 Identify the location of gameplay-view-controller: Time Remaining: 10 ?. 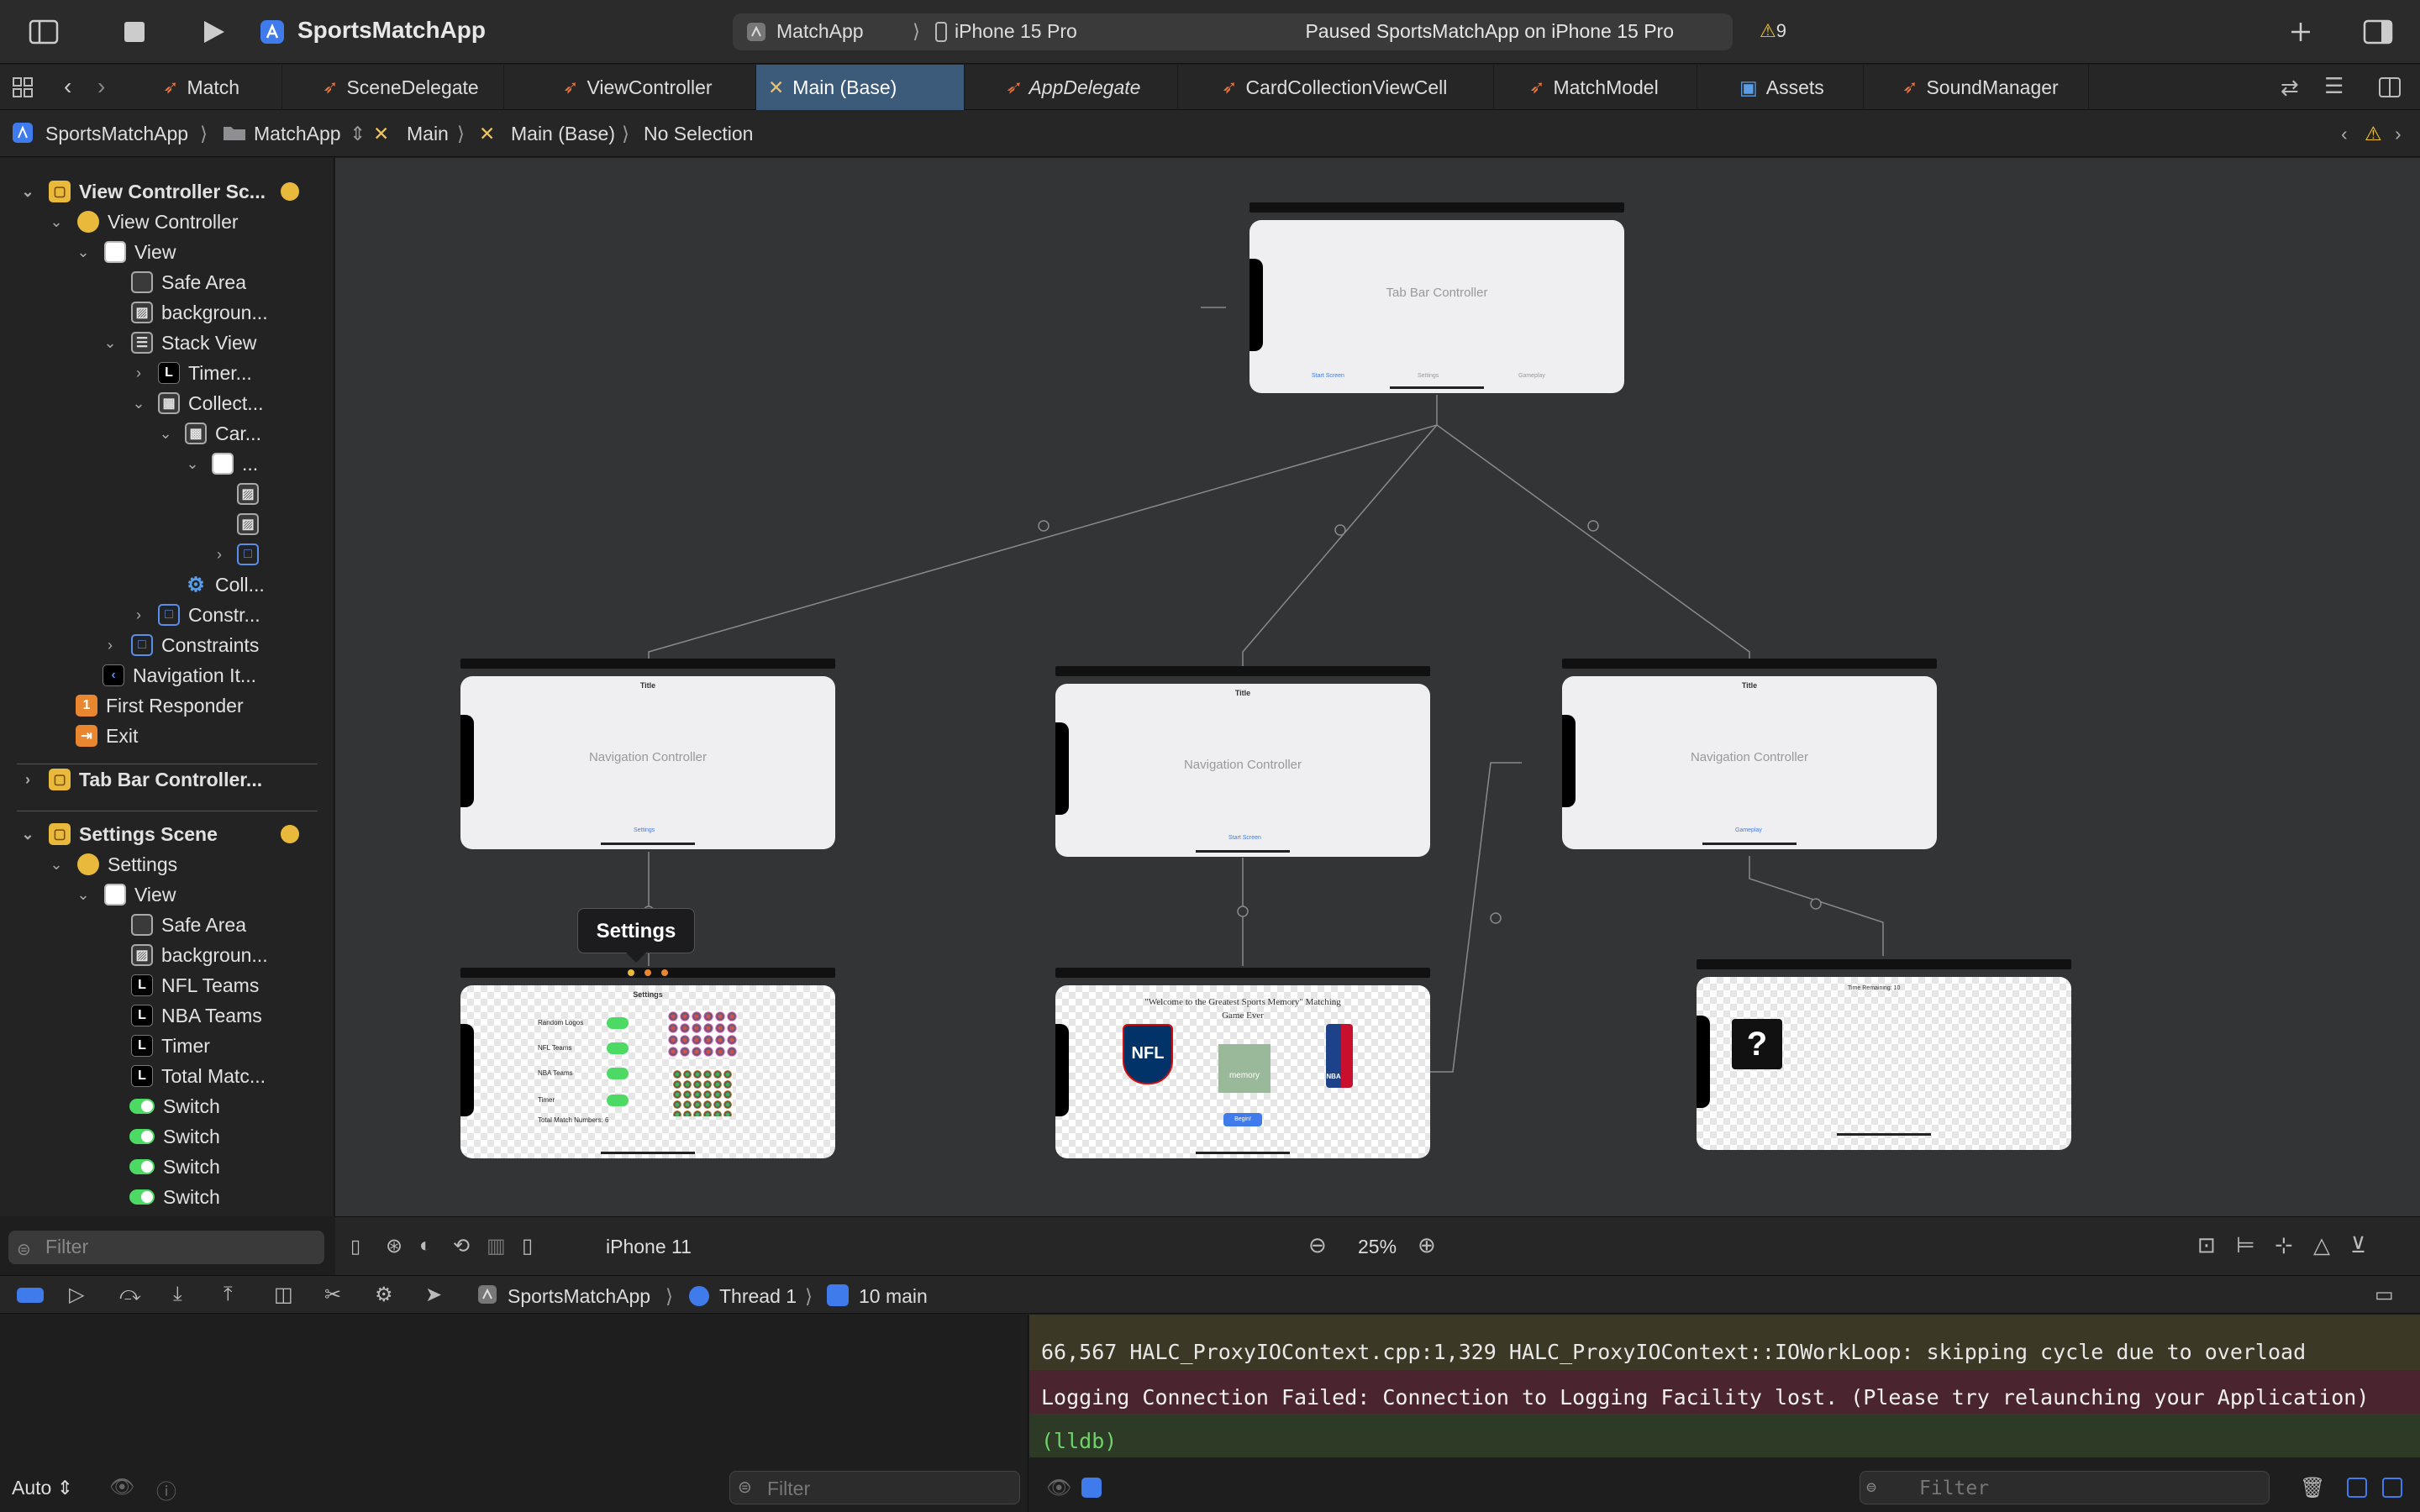
(1884, 1063).